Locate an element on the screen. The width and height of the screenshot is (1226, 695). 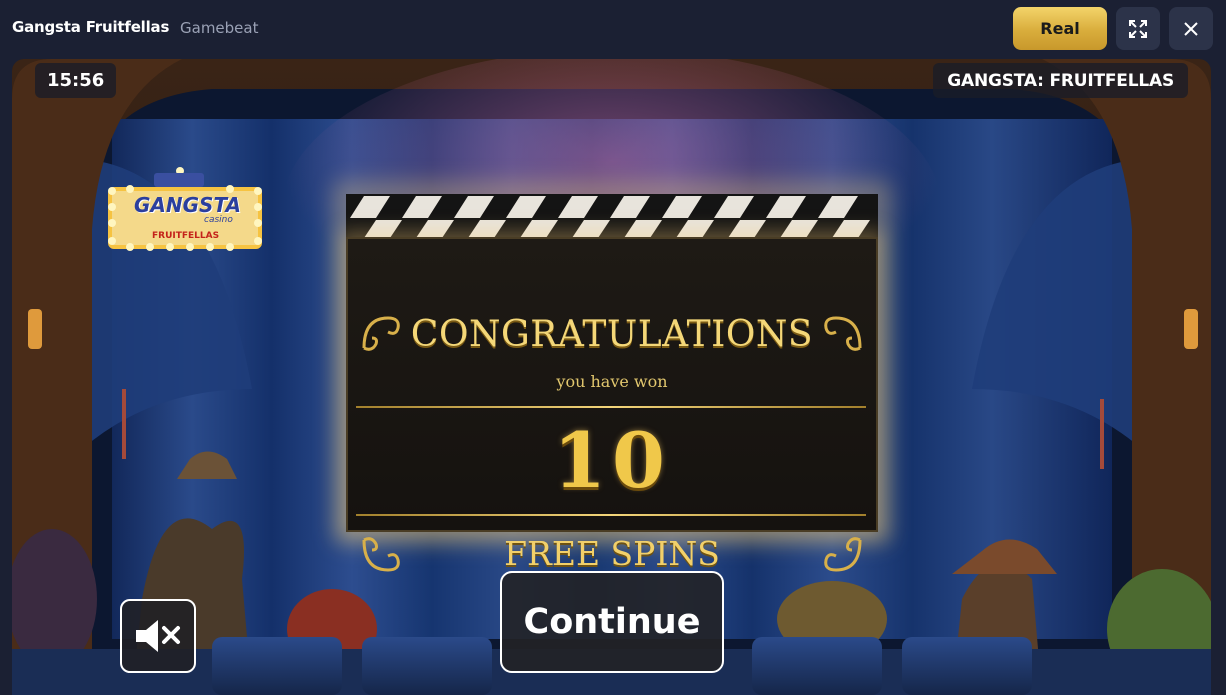
close-button is located at coordinates (1191, 28).